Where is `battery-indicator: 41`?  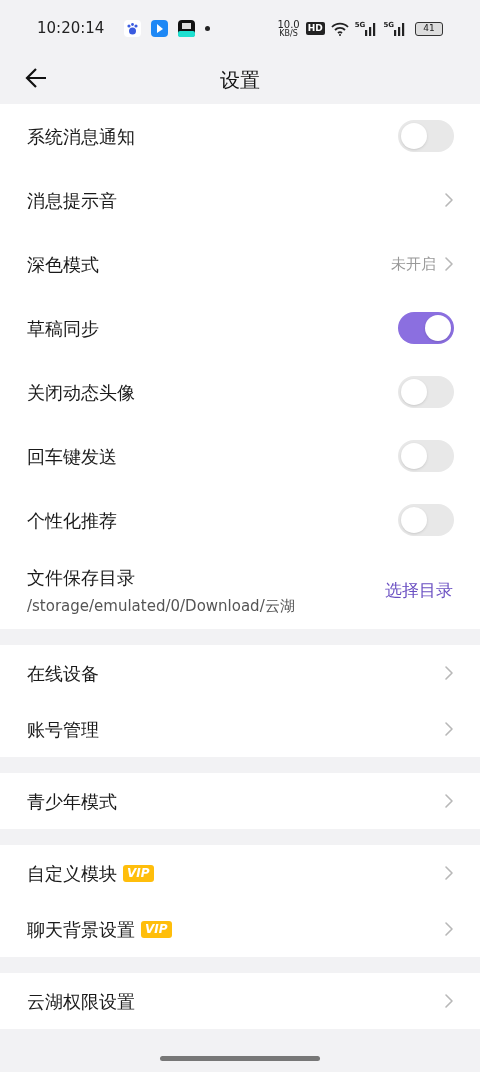 battery-indicator: 41 is located at coordinates (429, 28).